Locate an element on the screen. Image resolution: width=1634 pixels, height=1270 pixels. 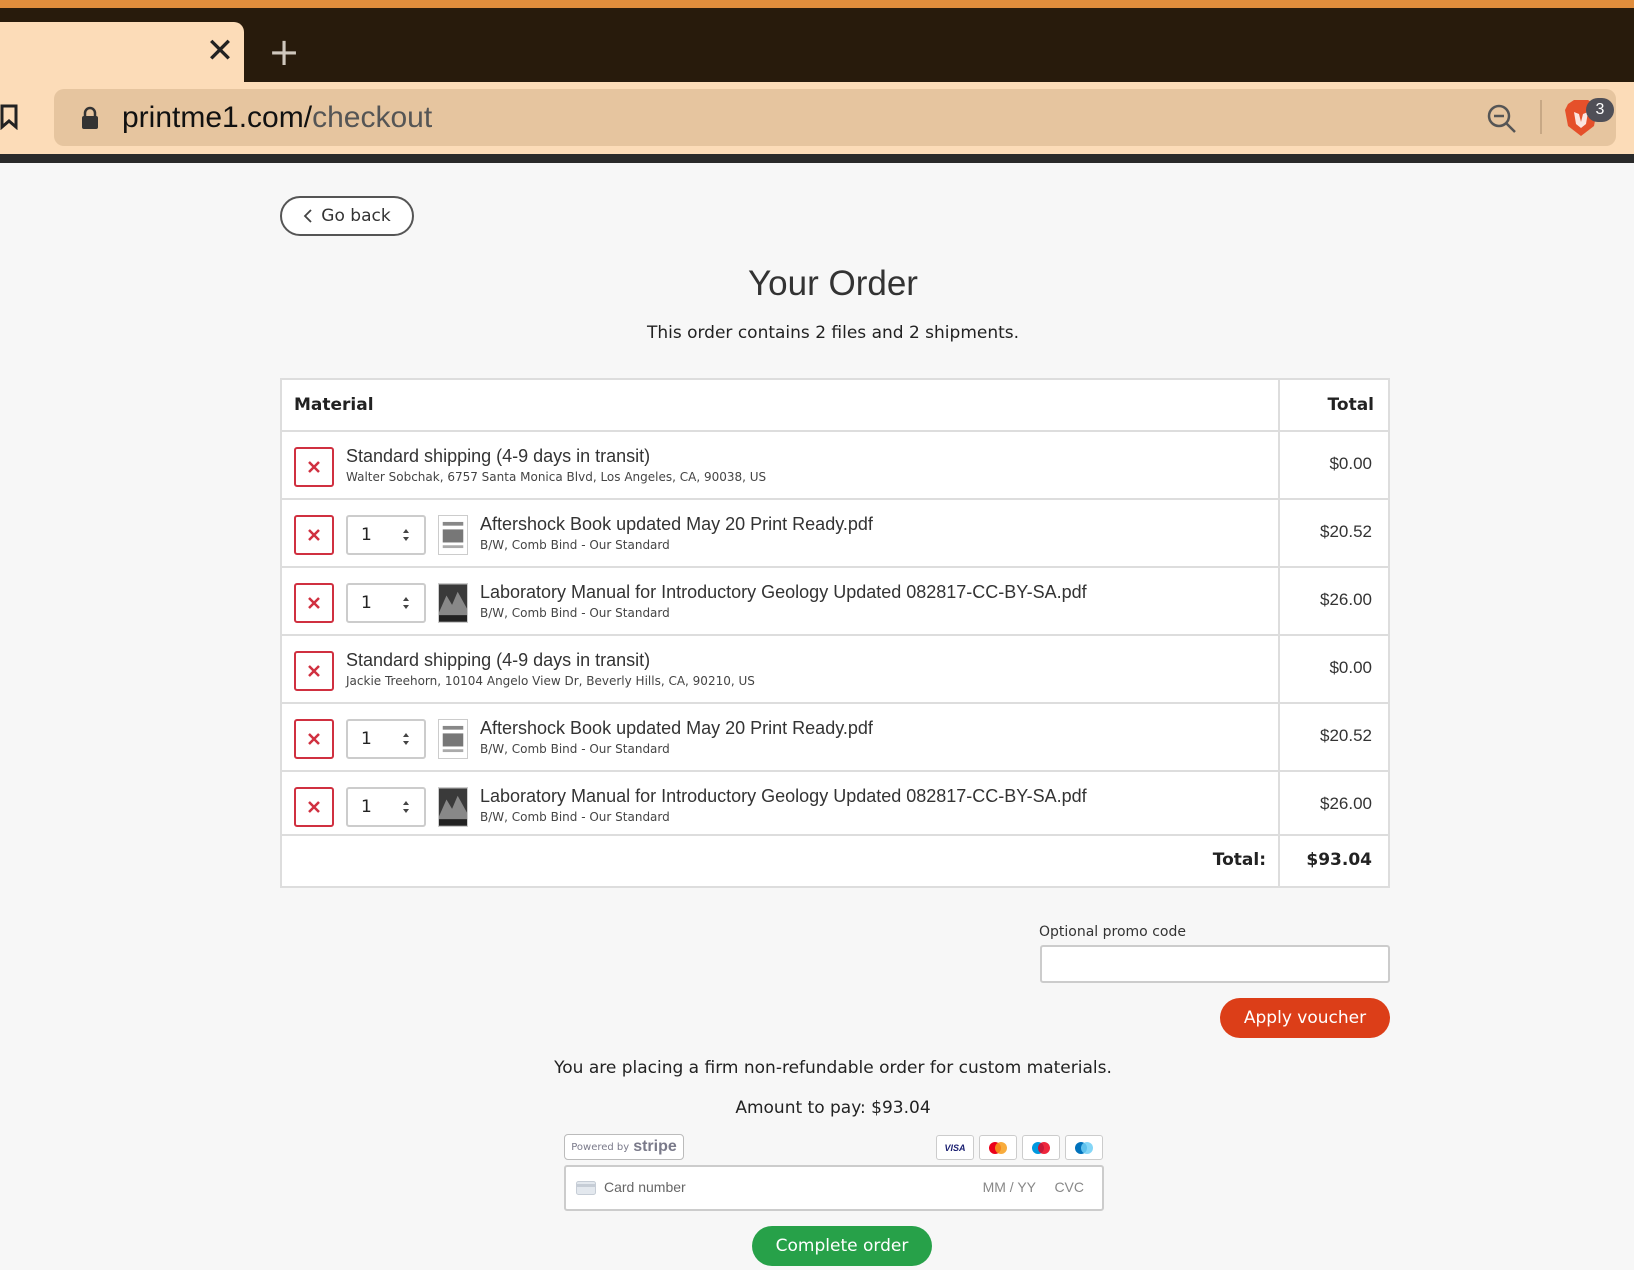
browser-top-strip is located at coordinates (817, 4).